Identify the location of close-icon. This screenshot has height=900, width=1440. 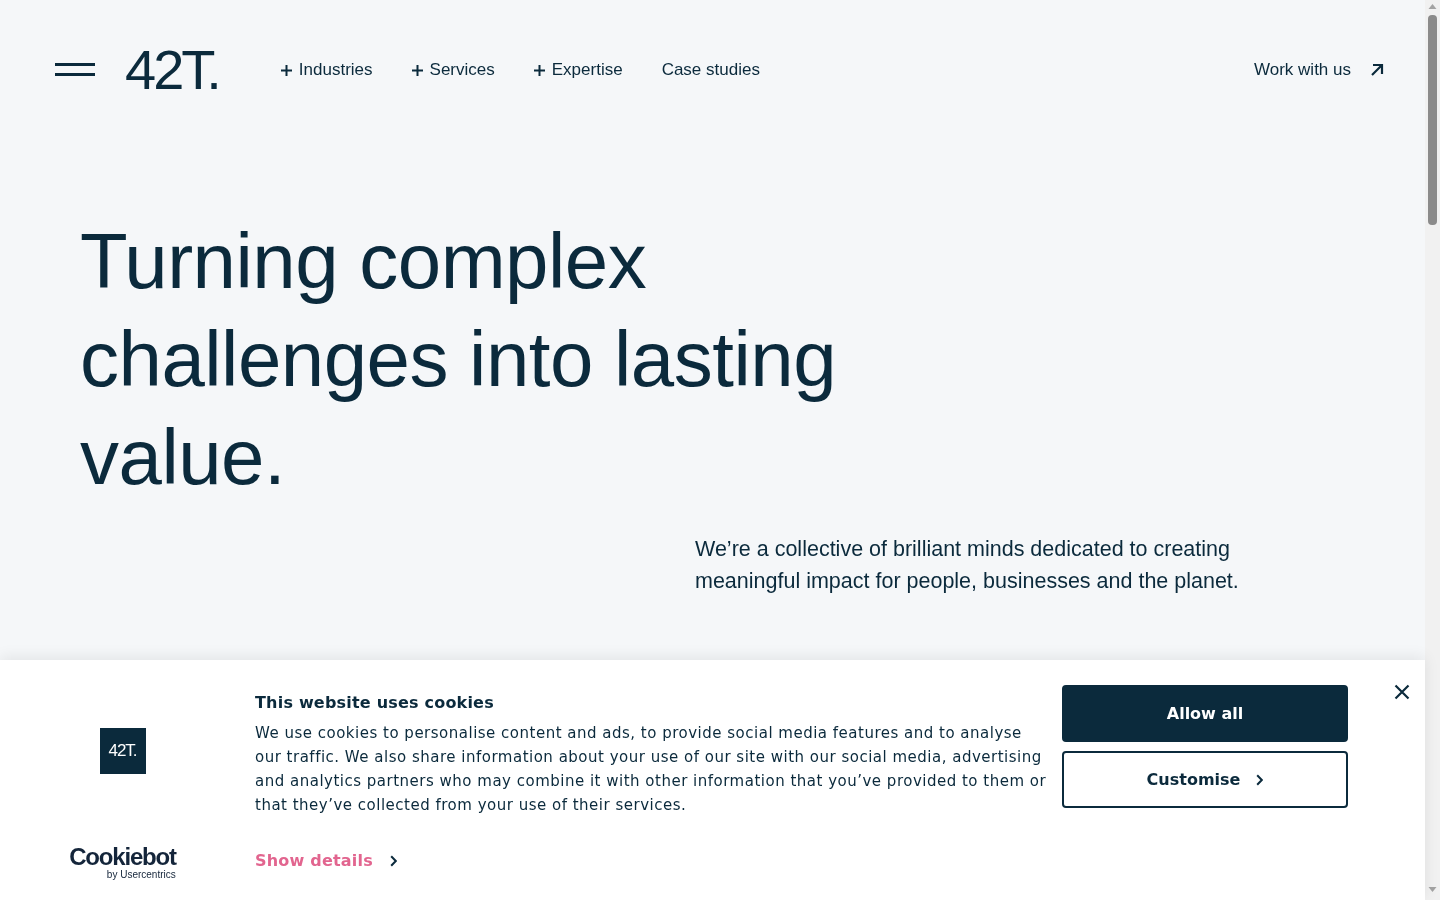
(1402, 692).